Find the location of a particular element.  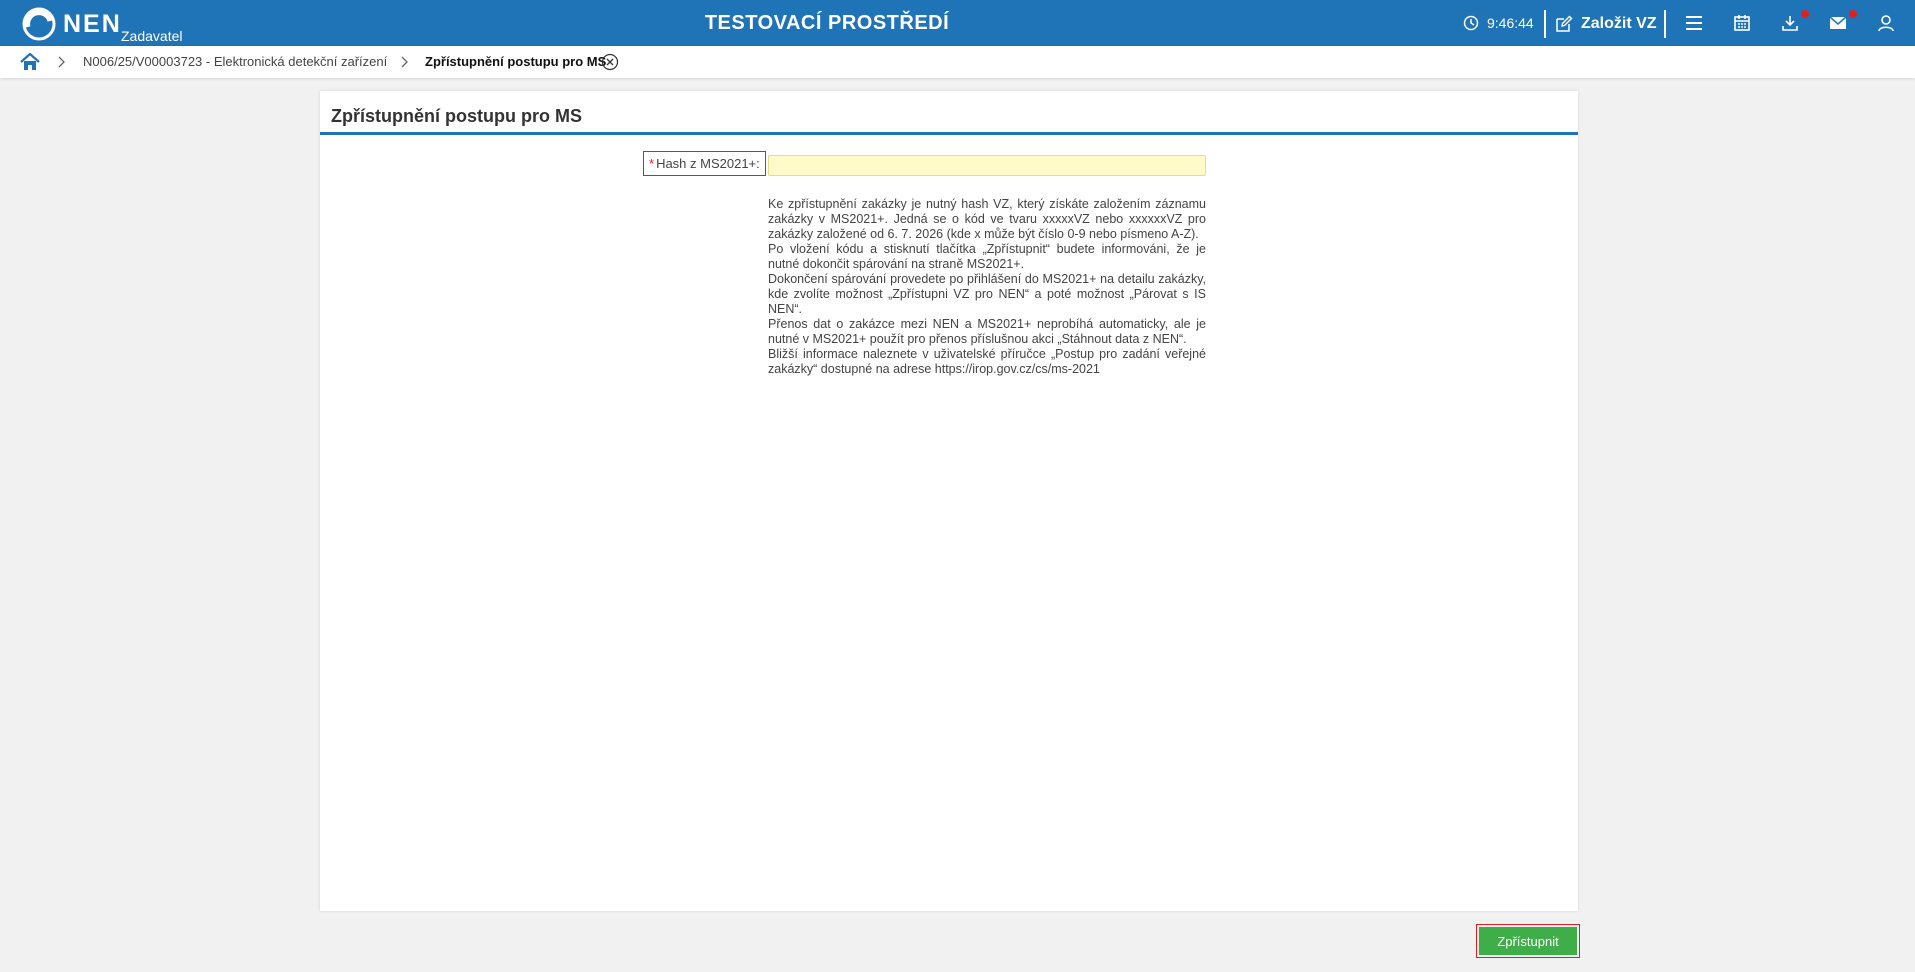

calendar-icon is located at coordinates (1742, 23).